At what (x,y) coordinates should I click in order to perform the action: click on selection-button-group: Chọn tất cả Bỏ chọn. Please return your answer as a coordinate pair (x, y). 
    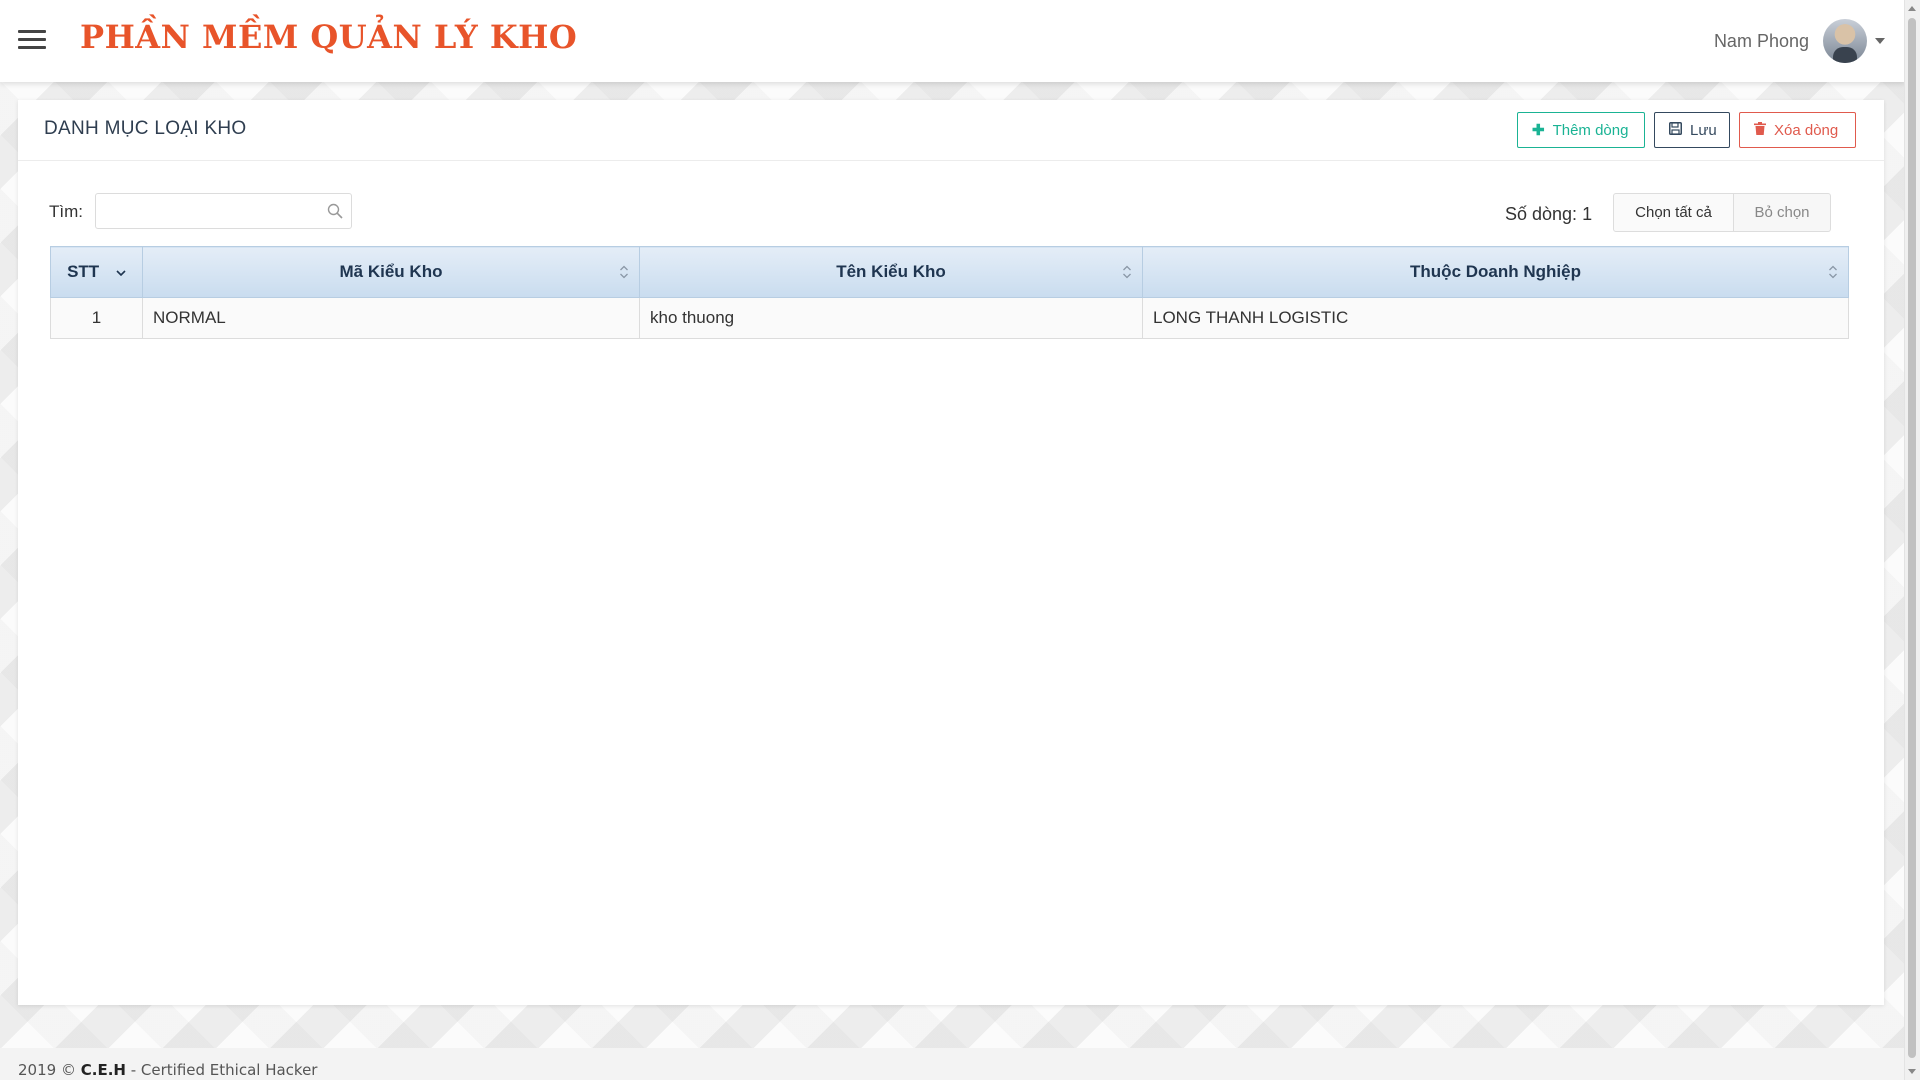
    Looking at the image, I should click on (1722, 212).